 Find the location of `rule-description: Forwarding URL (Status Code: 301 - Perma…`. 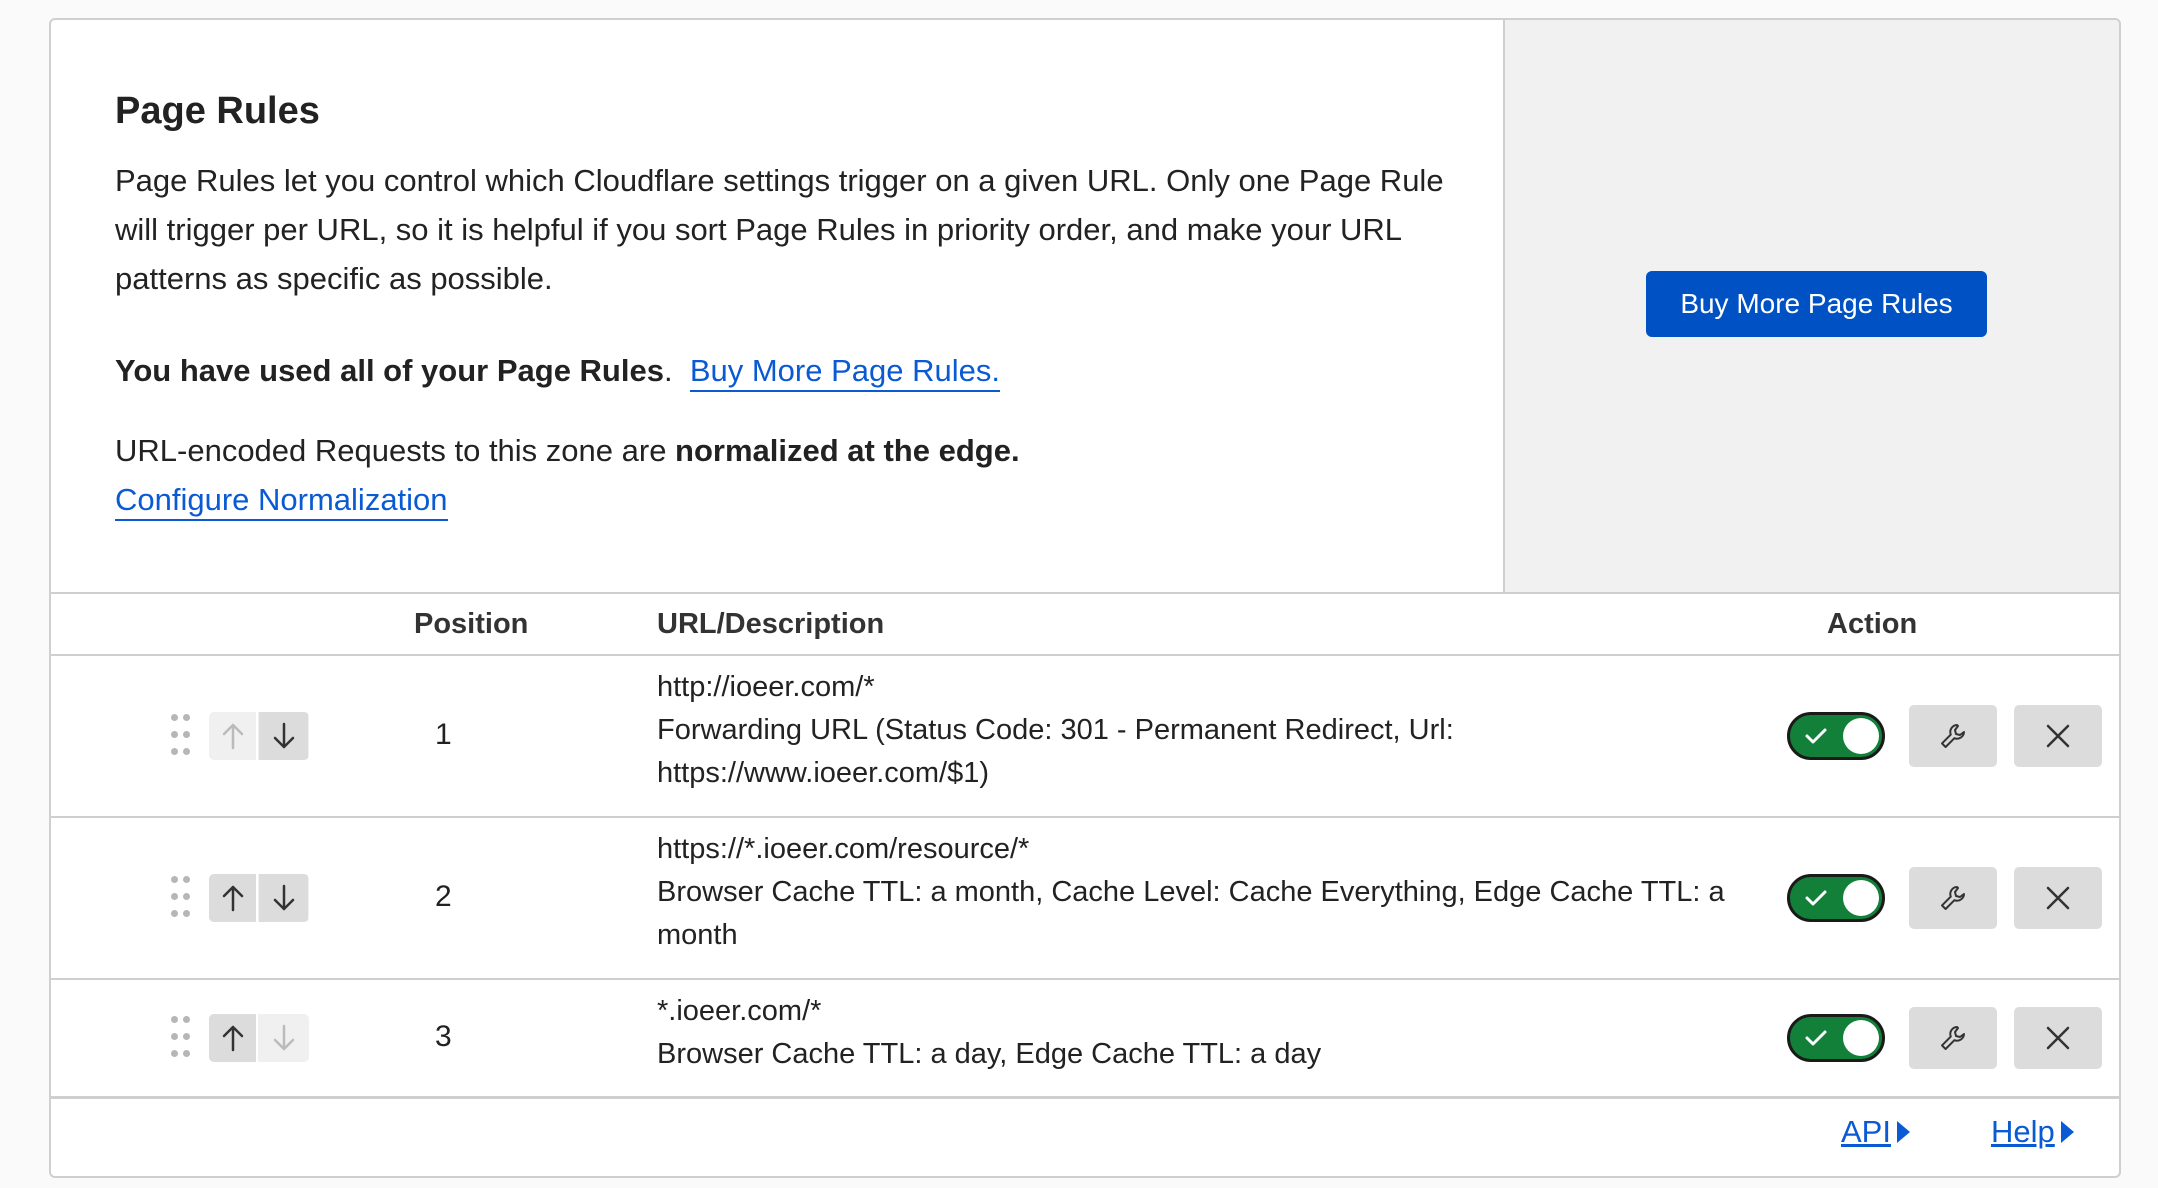

rule-description: Forwarding URL (Status Code: 301 - Perma… is located at coordinates (1055, 751).